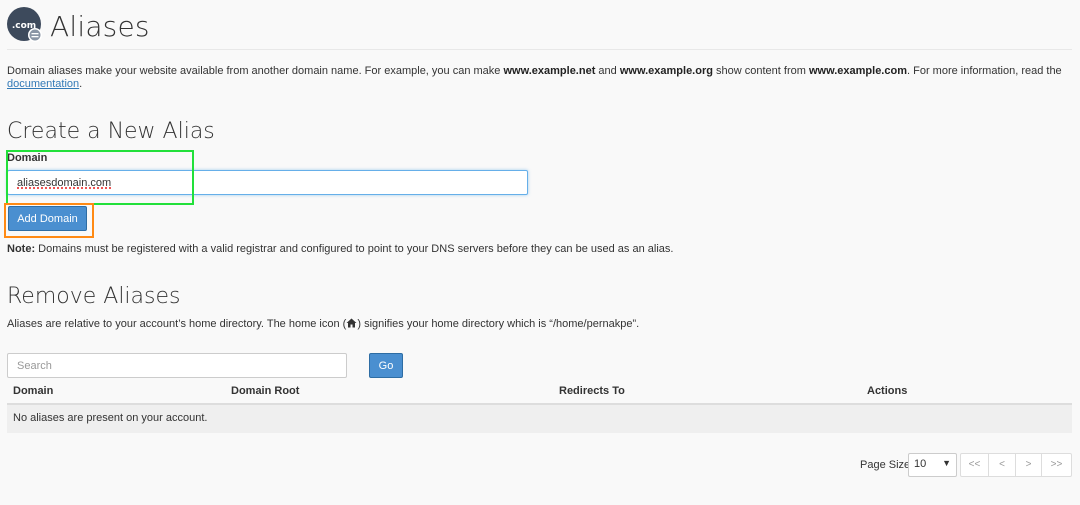 The height and width of the screenshot is (505, 1080). What do you see at coordinates (81, 84) in the screenshot?
I see `intro-text-5: .` at bounding box center [81, 84].